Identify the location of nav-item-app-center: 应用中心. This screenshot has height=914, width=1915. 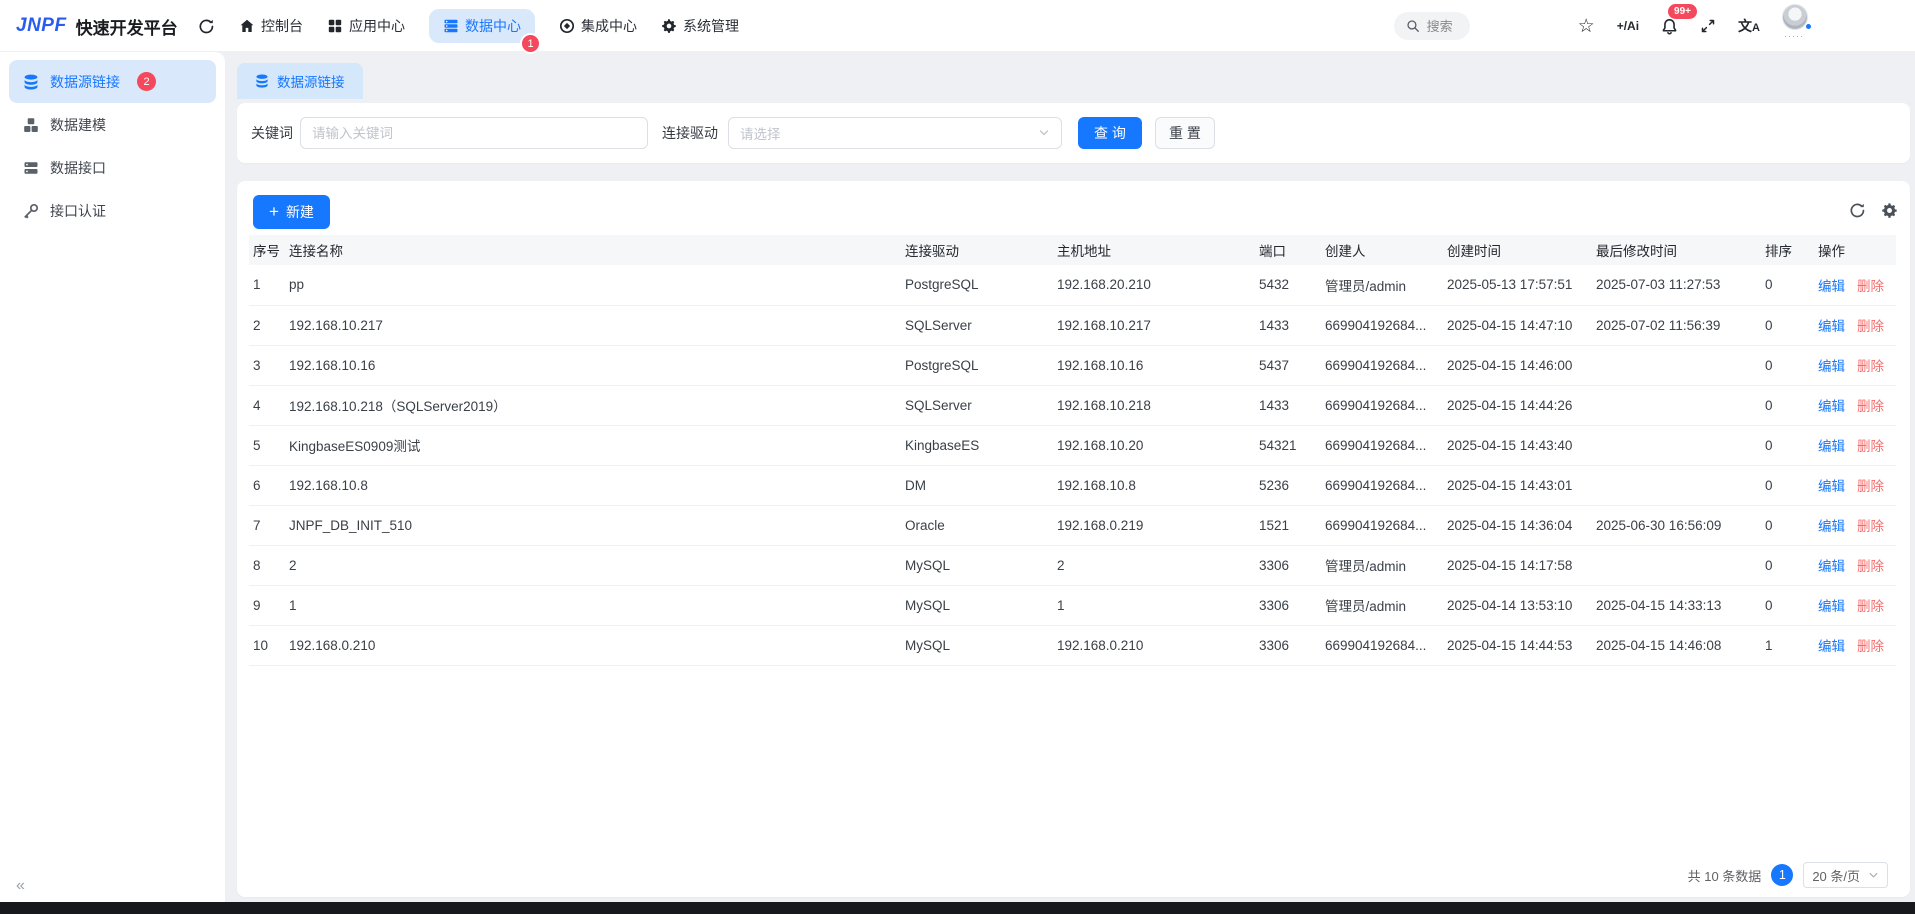
(366, 26).